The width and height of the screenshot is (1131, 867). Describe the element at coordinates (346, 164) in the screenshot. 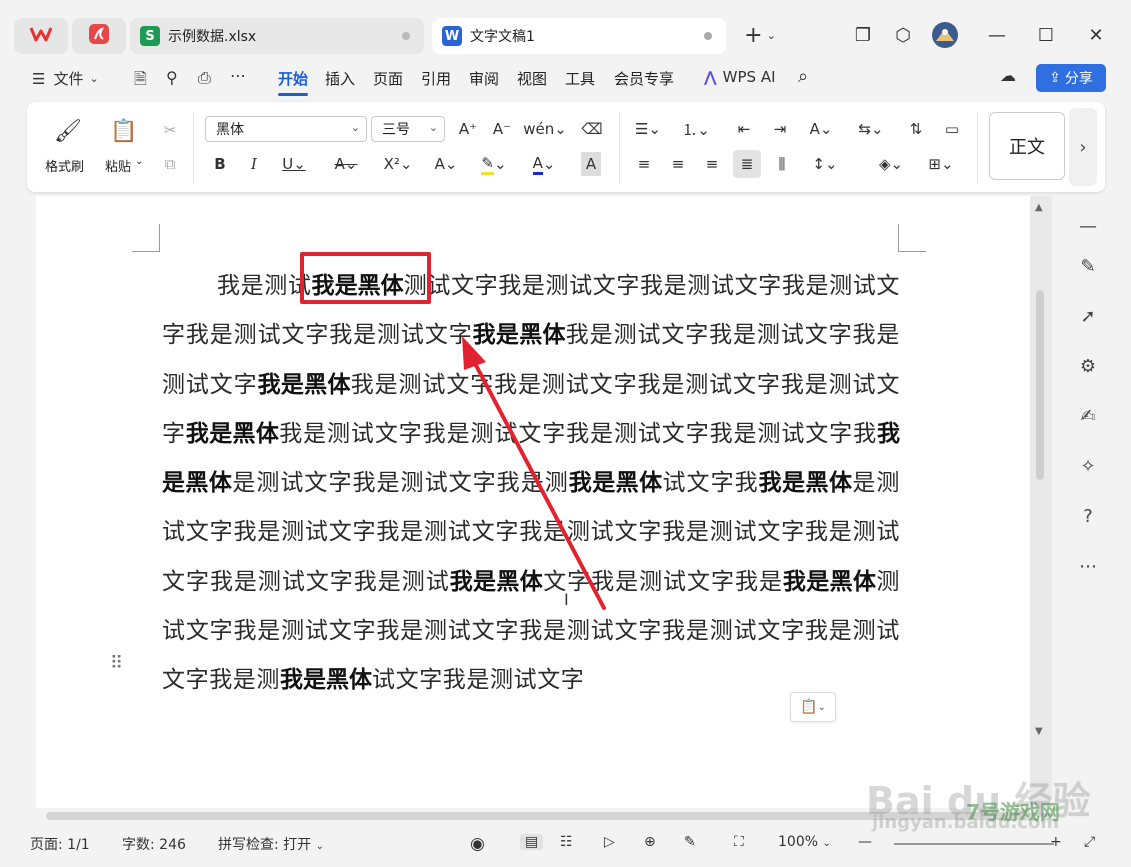

I see `strikethrough-icon: A⌄` at that location.